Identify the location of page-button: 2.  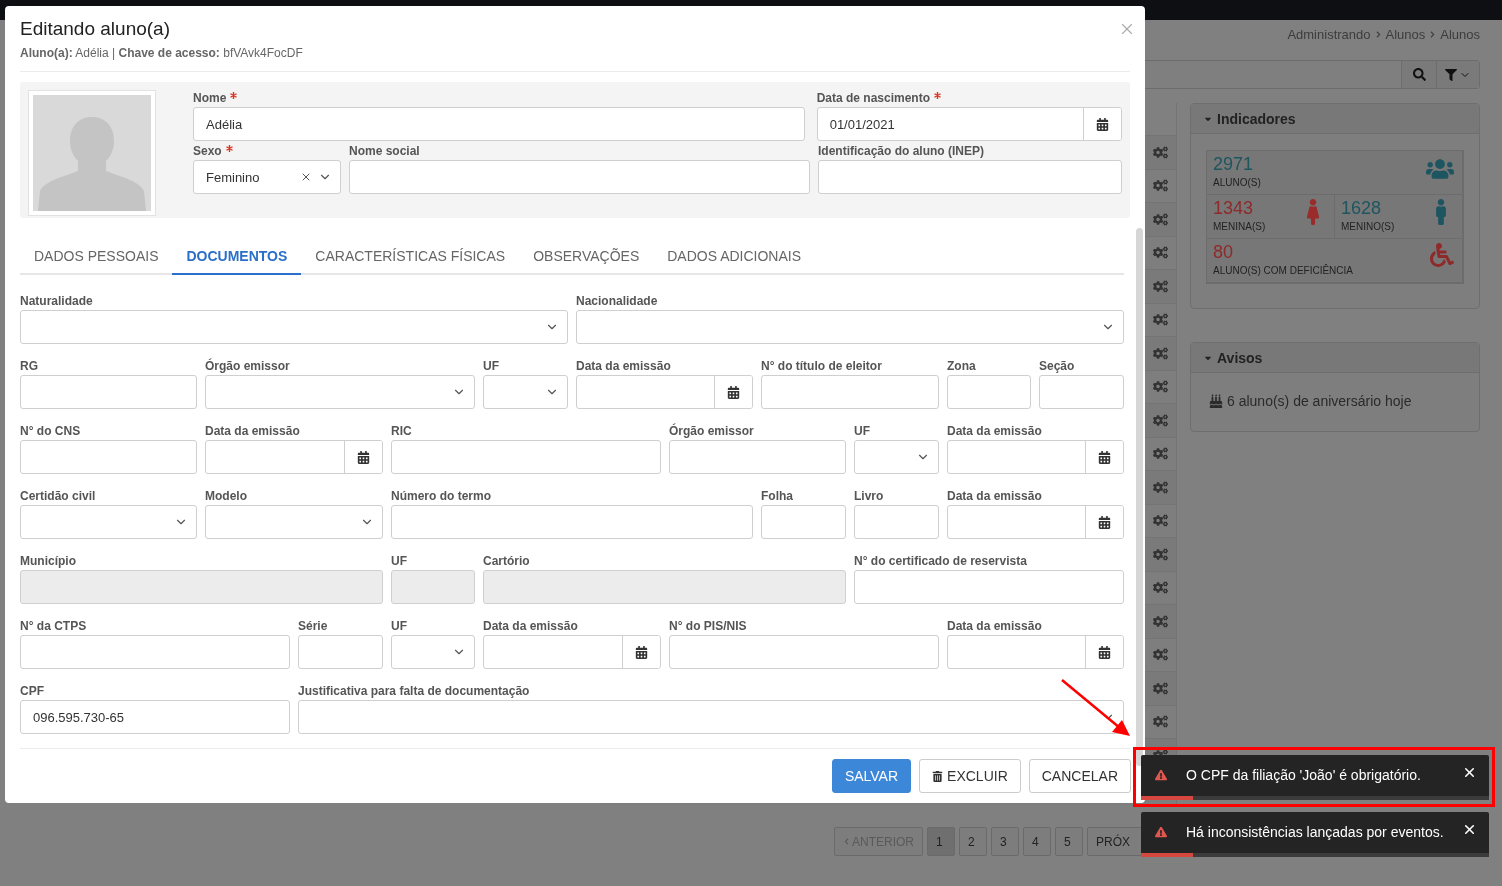
(973, 841).